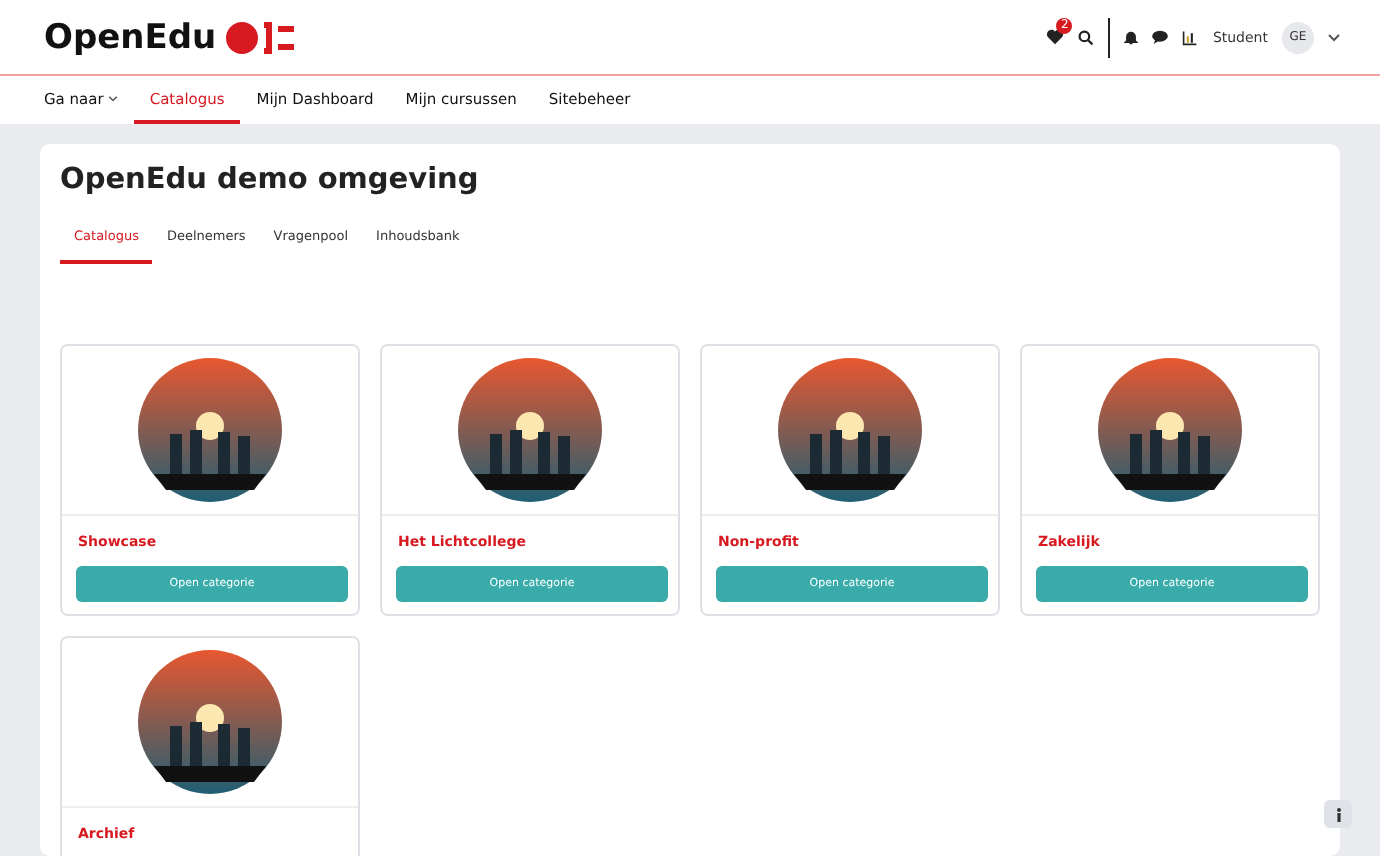 The height and width of the screenshot is (856, 1380). Describe the element at coordinates (1160, 37) in the screenshot. I see `chat-icon` at that location.